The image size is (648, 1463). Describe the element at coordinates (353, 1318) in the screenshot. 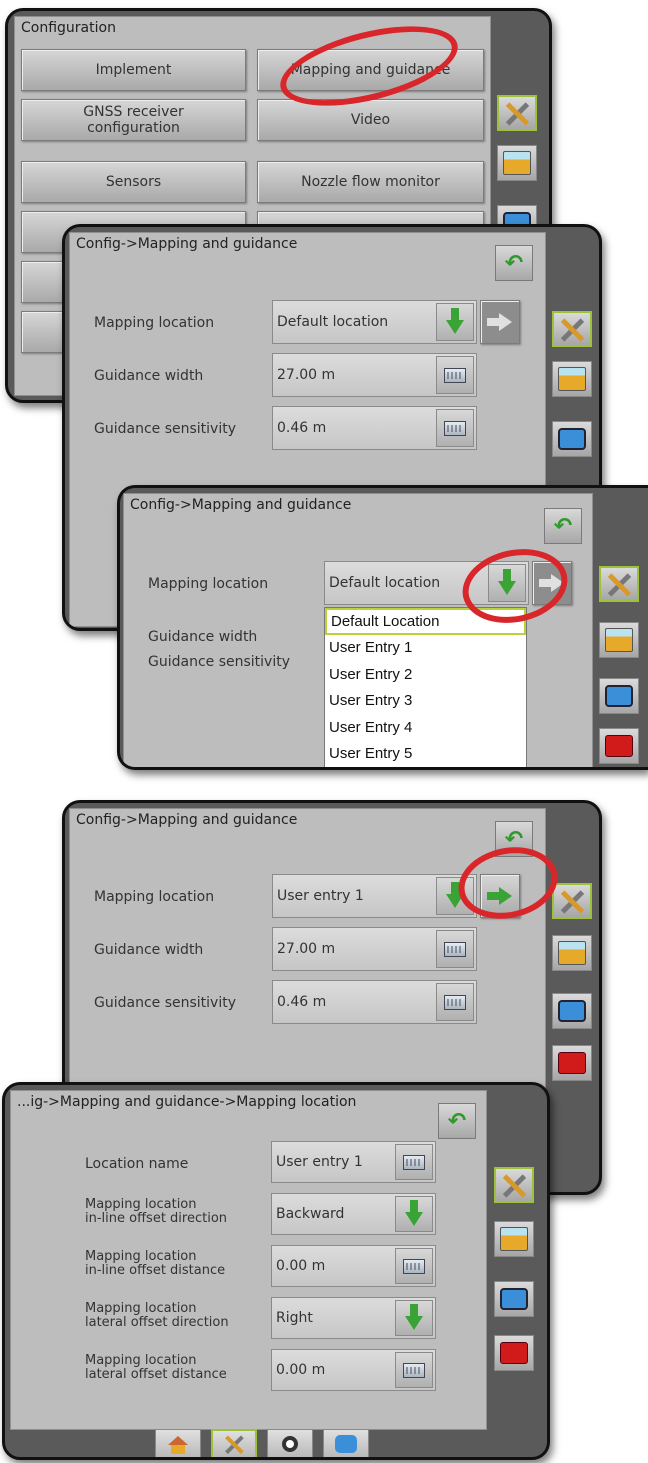

I see `lateral-offset-direction-select: Right` at that location.